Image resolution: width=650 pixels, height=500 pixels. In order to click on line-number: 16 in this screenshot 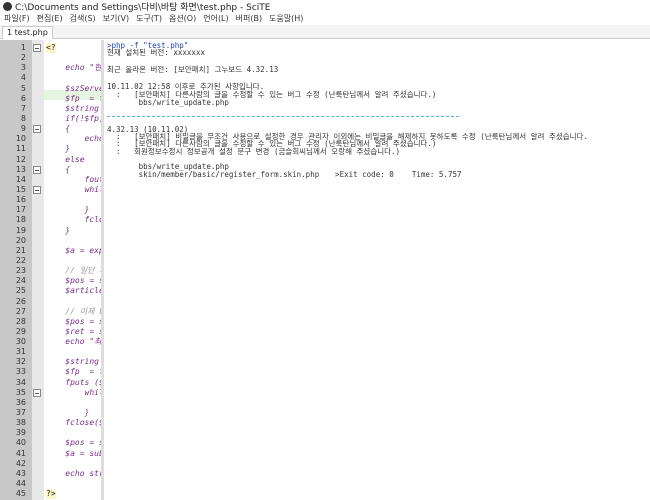, I will do `click(20, 200)`.